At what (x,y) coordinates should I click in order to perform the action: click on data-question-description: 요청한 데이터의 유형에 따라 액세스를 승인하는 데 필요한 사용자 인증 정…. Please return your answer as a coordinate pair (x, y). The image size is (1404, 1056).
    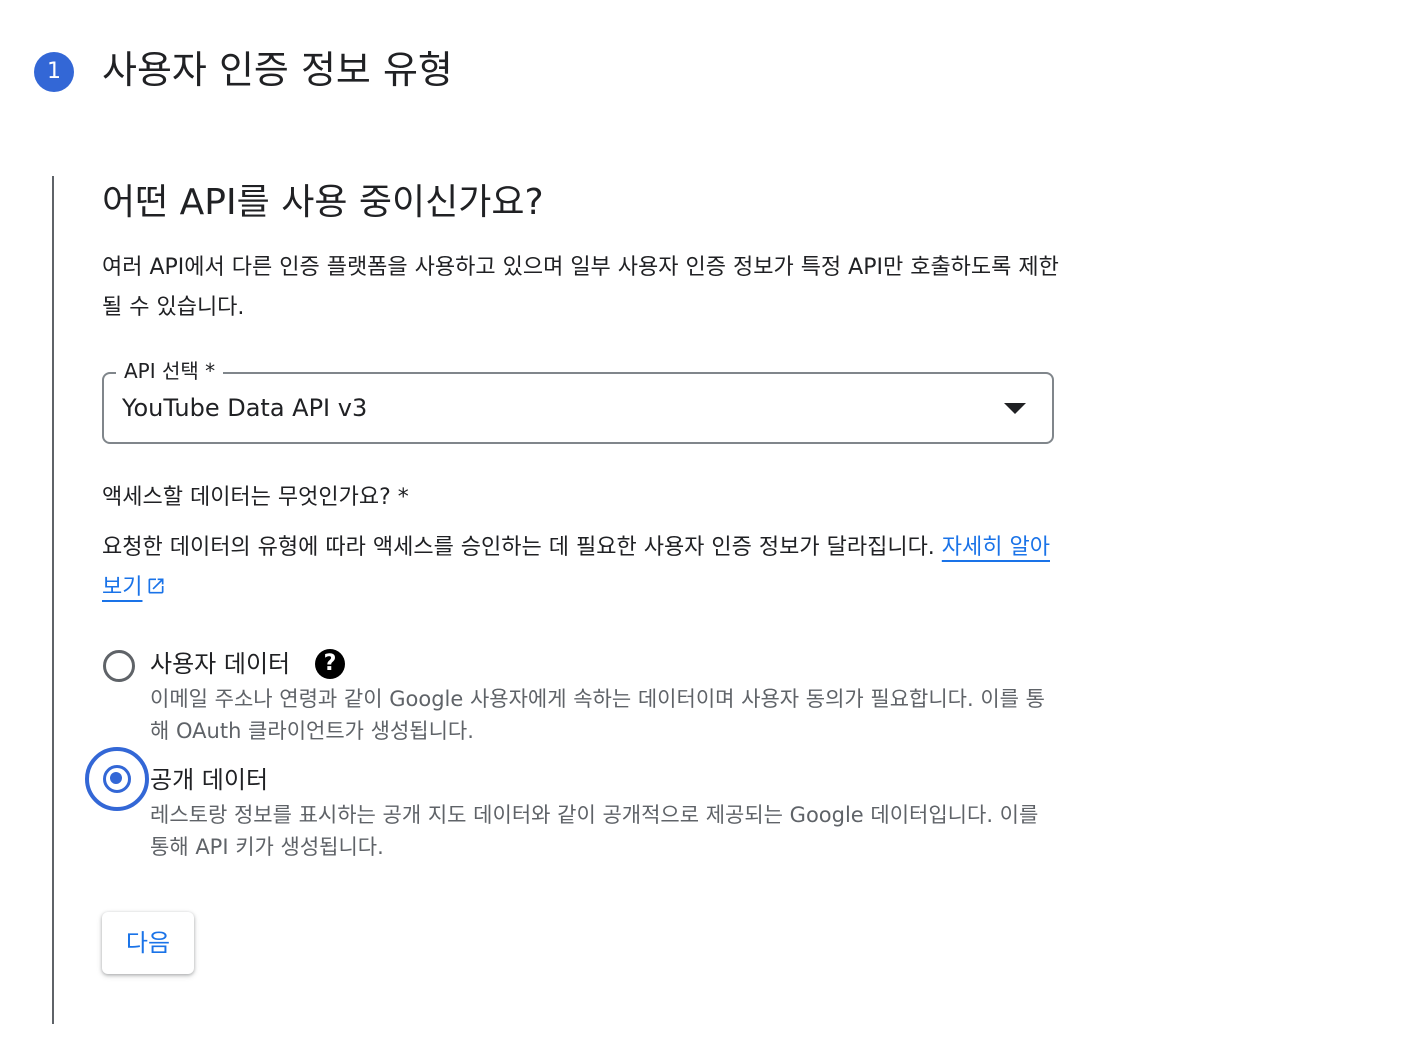
    Looking at the image, I should click on (582, 568).